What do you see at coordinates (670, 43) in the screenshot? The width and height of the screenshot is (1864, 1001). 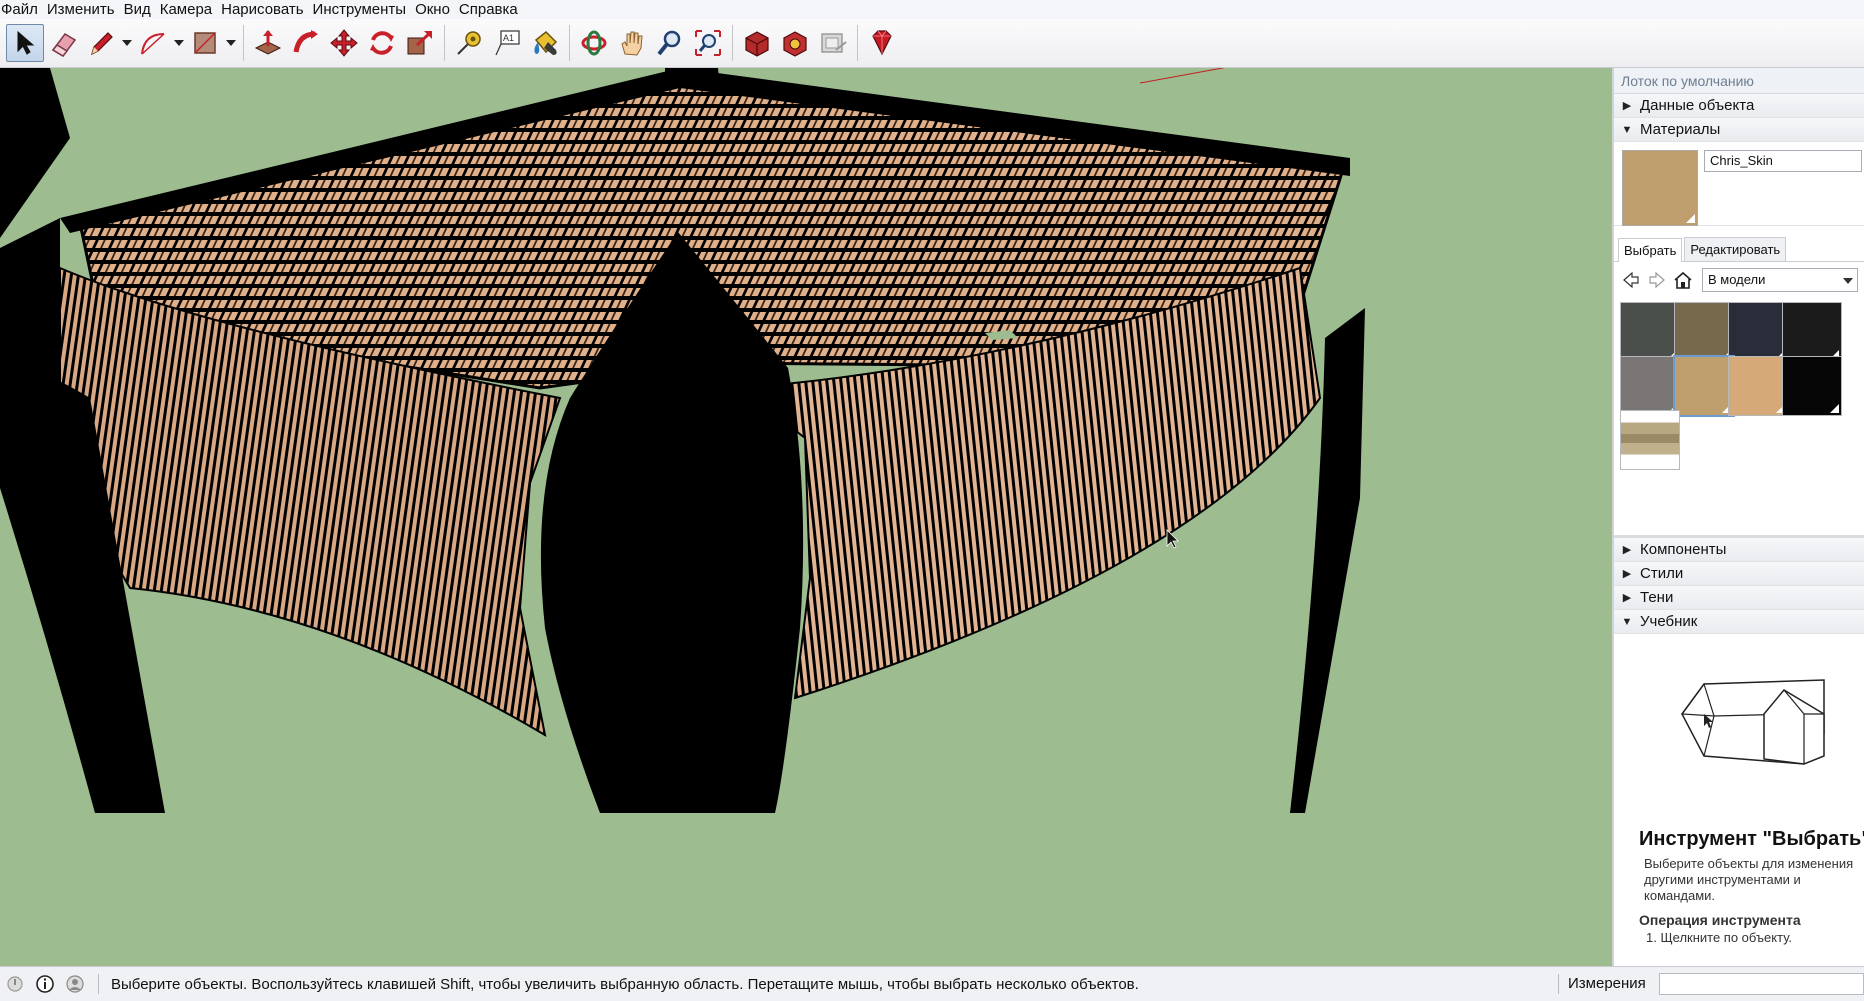 I see `zoom-tool-button` at bounding box center [670, 43].